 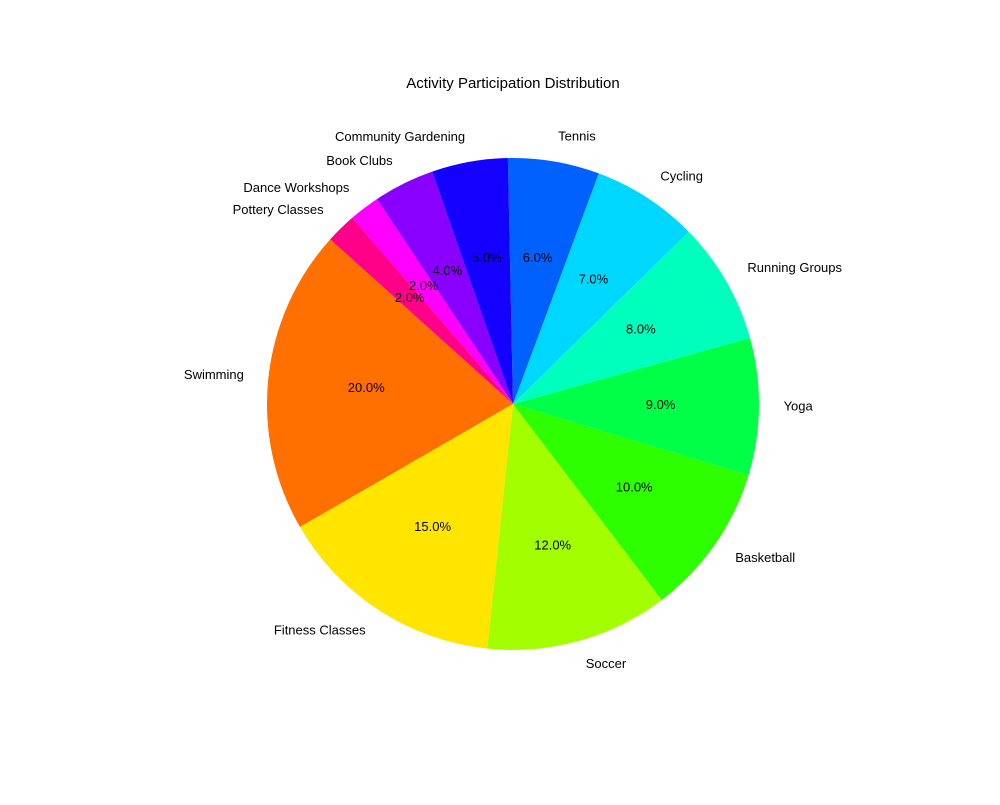 What do you see at coordinates (681, 175) in the screenshot?
I see `category-label: Cycling` at bounding box center [681, 175].